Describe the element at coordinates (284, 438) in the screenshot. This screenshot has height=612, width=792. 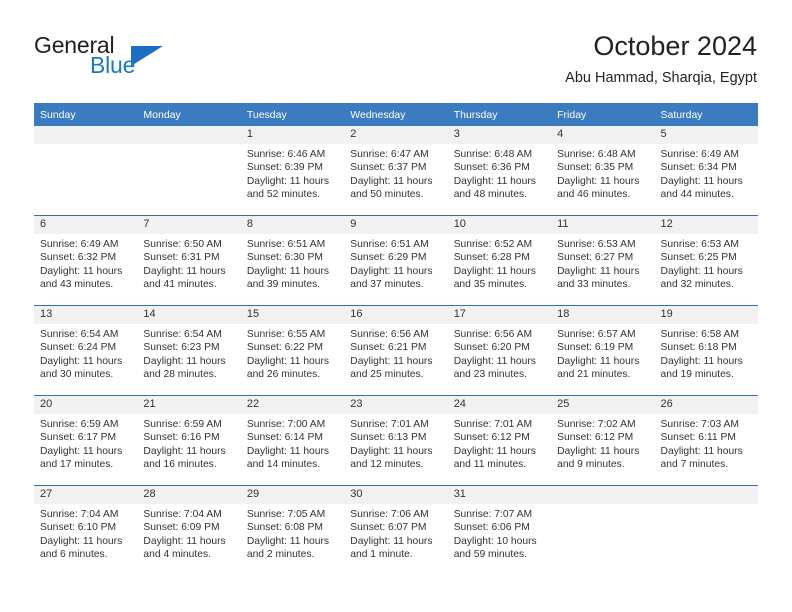
I see `sunset-text: Sunset: 6:14 PM` at that location.